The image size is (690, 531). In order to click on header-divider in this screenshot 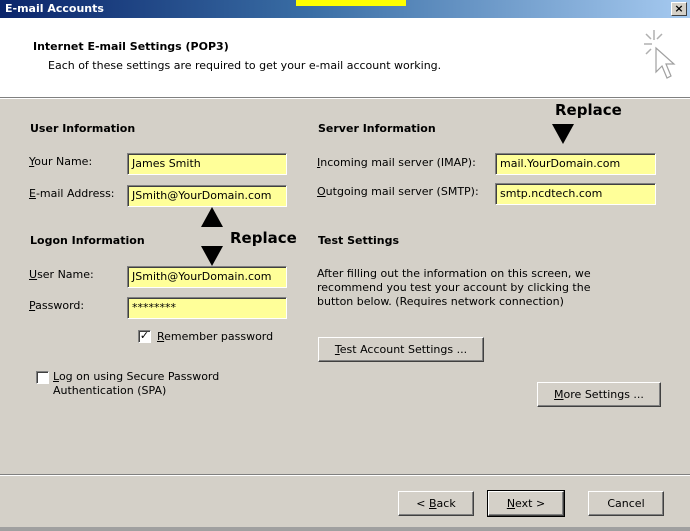, I will do `click(345, 98)`.